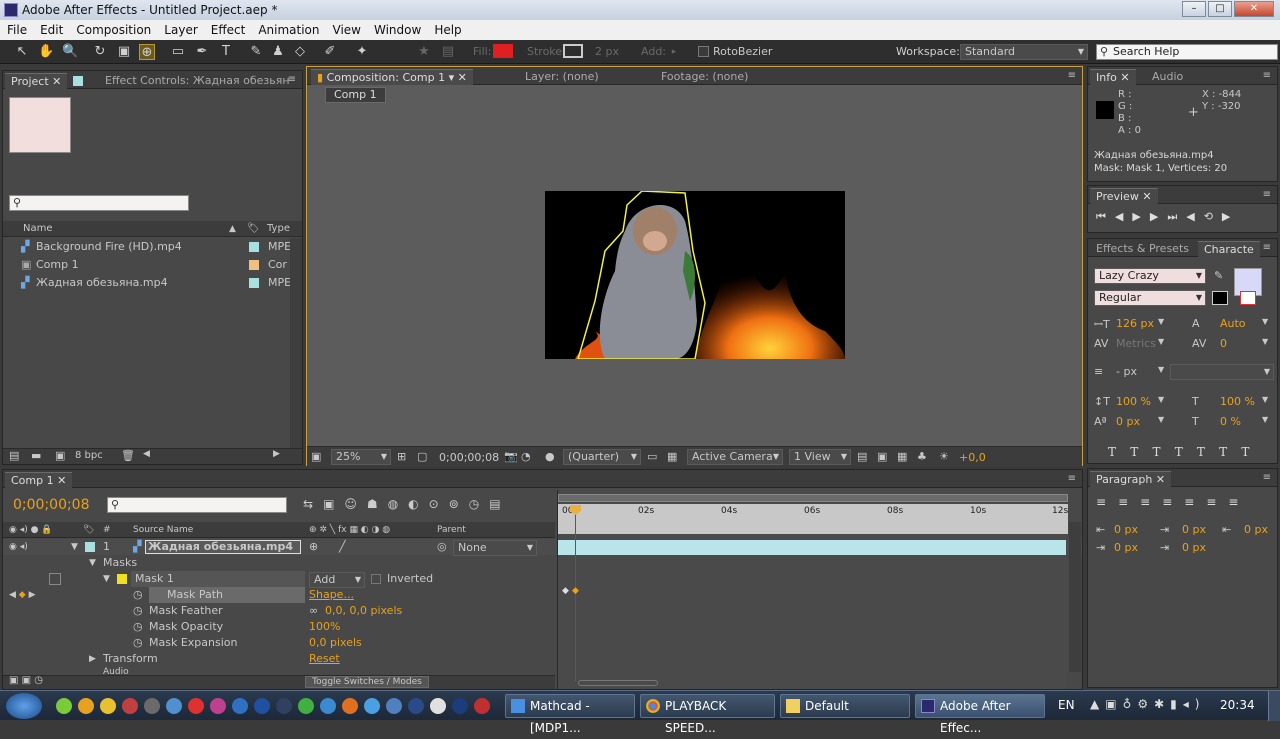  Describe the element at coordinates (618, 683) in the screenshot. I see `zoom-slider` at that location.